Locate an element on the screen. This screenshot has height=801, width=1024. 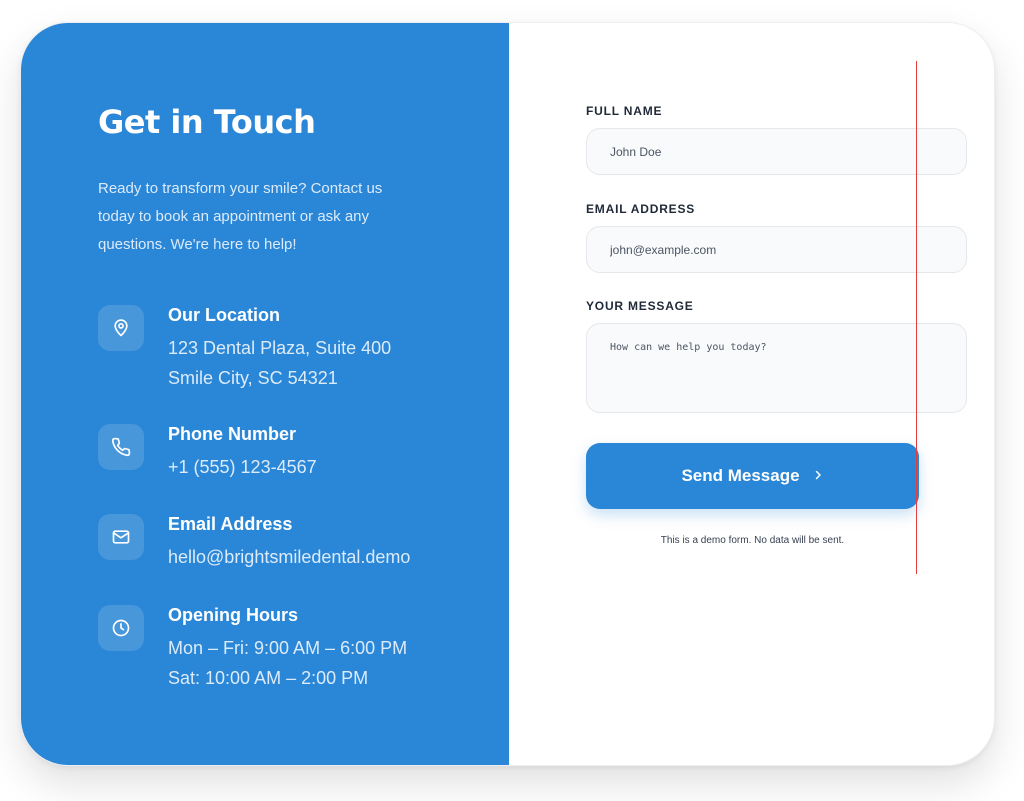
email-address-label: EMAIL ADDRESS is located at coordinates (641, 209).